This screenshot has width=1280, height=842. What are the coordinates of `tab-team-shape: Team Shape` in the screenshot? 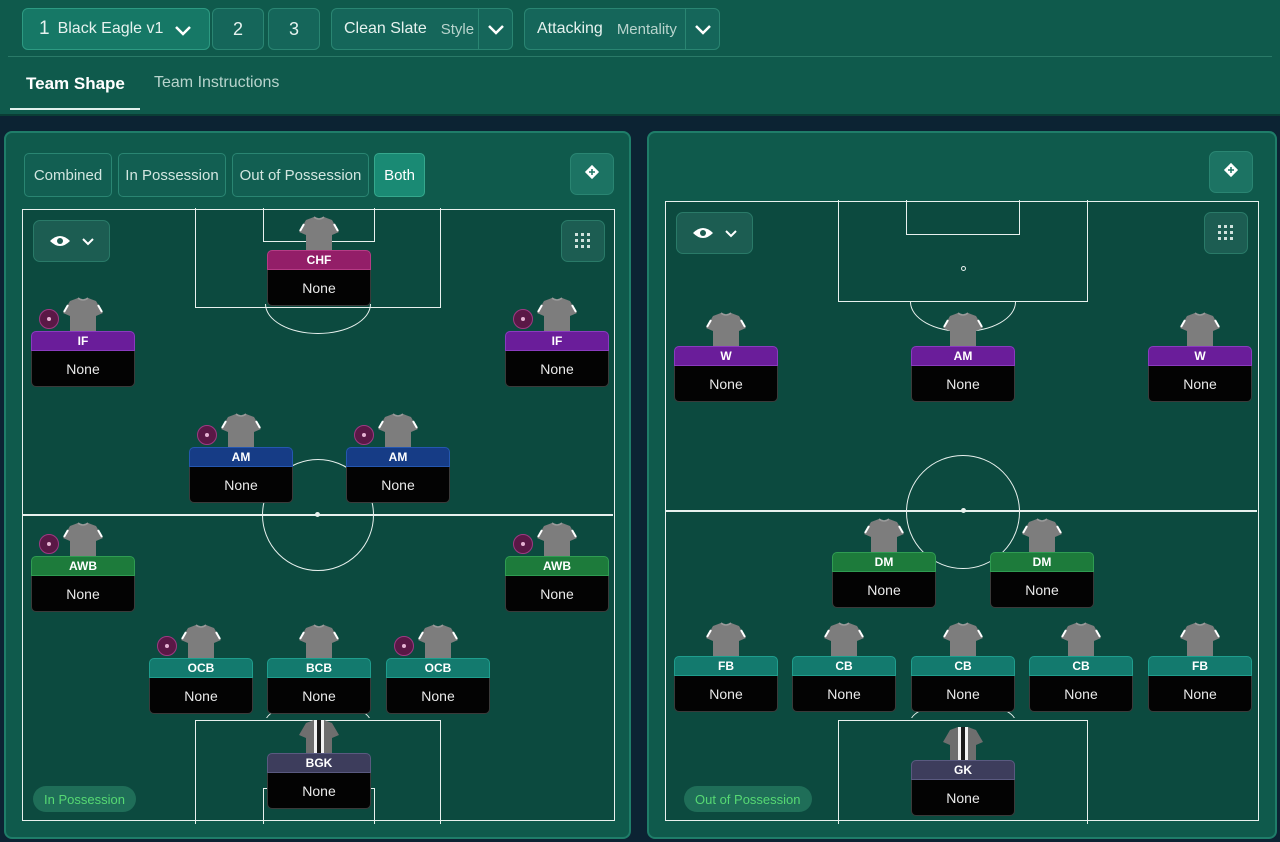 It's located at (75, 84).